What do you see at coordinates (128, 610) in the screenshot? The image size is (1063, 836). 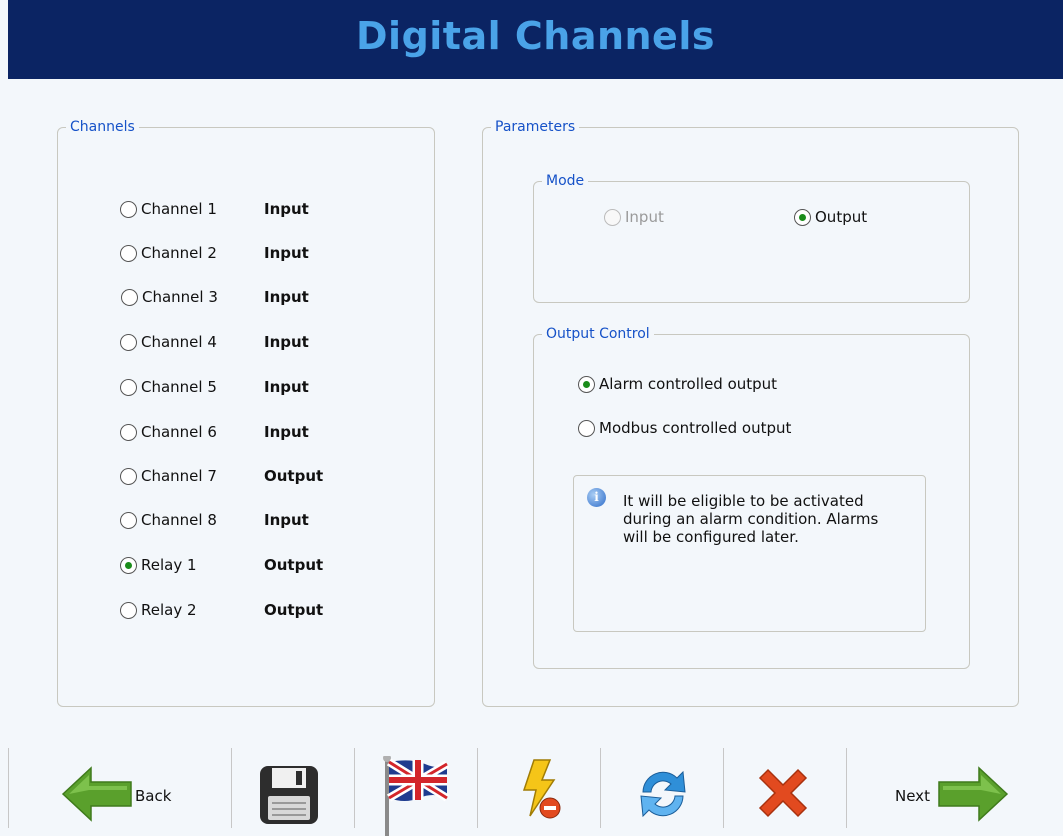 I see `relay-2-radio` at bounding box center [128, 610].